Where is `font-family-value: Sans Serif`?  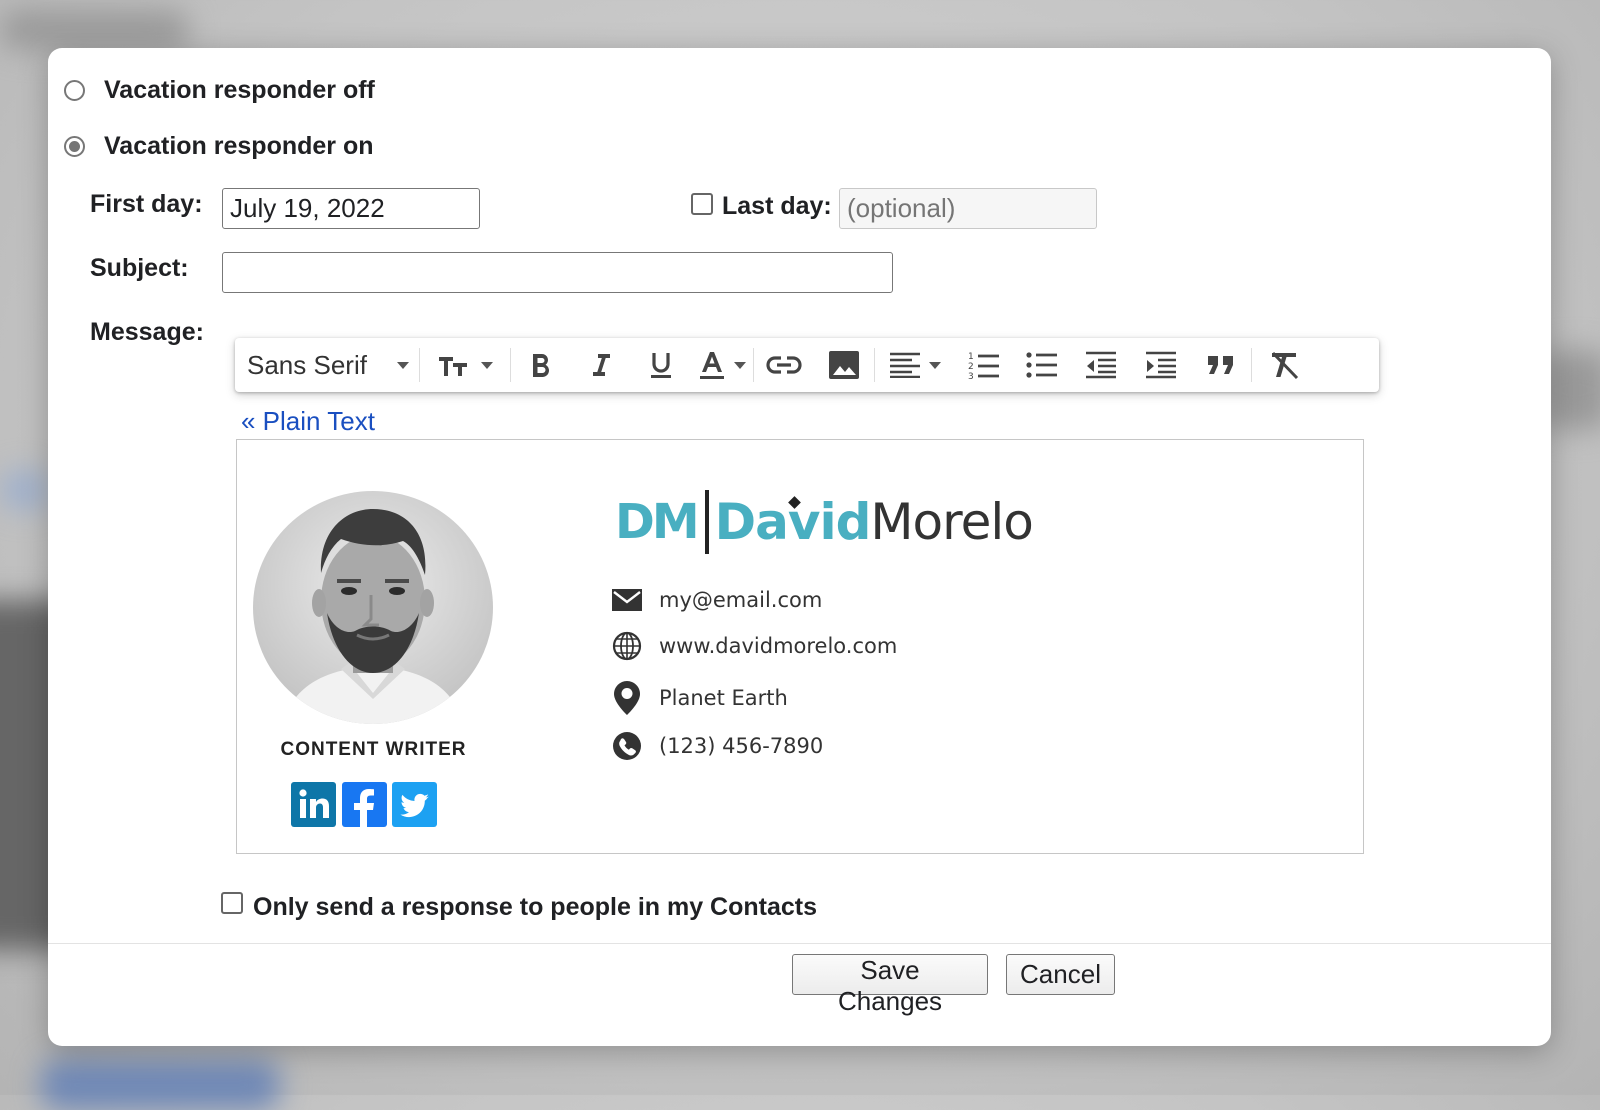 font-family-value: Sans Serif is located at coordinates (307, 364).